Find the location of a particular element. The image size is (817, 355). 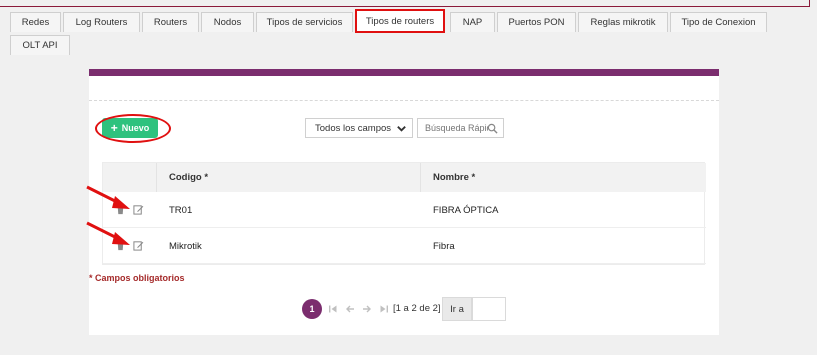

tab-tipos-de-routers: Tipos de routers is located at coordinates (400, 21).